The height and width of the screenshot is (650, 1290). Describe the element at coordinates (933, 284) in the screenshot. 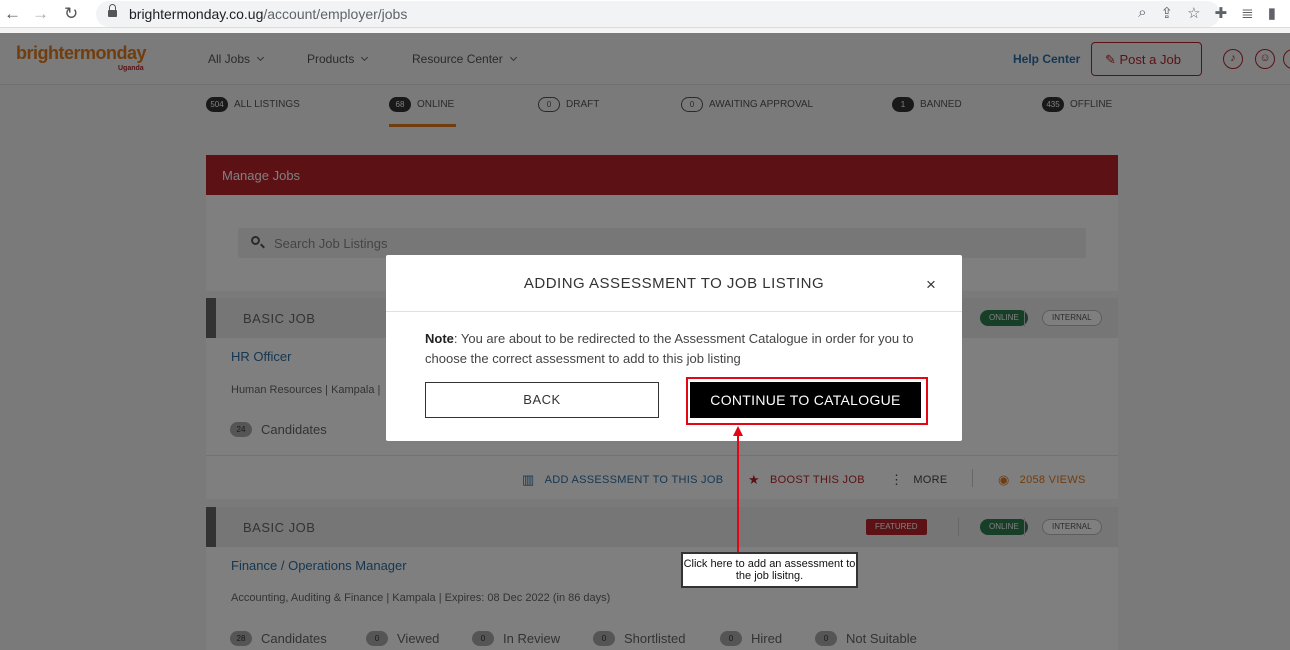

I see `close-icon: ×` at that location.